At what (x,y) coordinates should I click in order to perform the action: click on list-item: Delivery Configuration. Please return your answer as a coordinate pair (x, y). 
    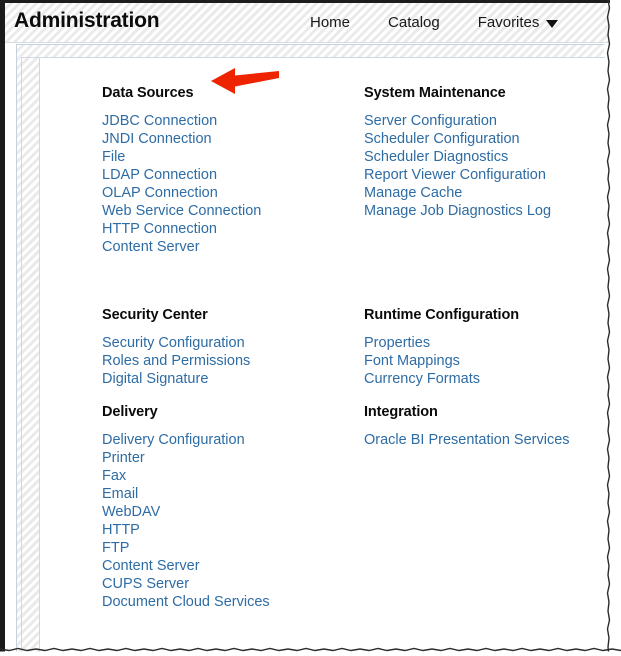
    Looking at the image, I should click on (227, 440).